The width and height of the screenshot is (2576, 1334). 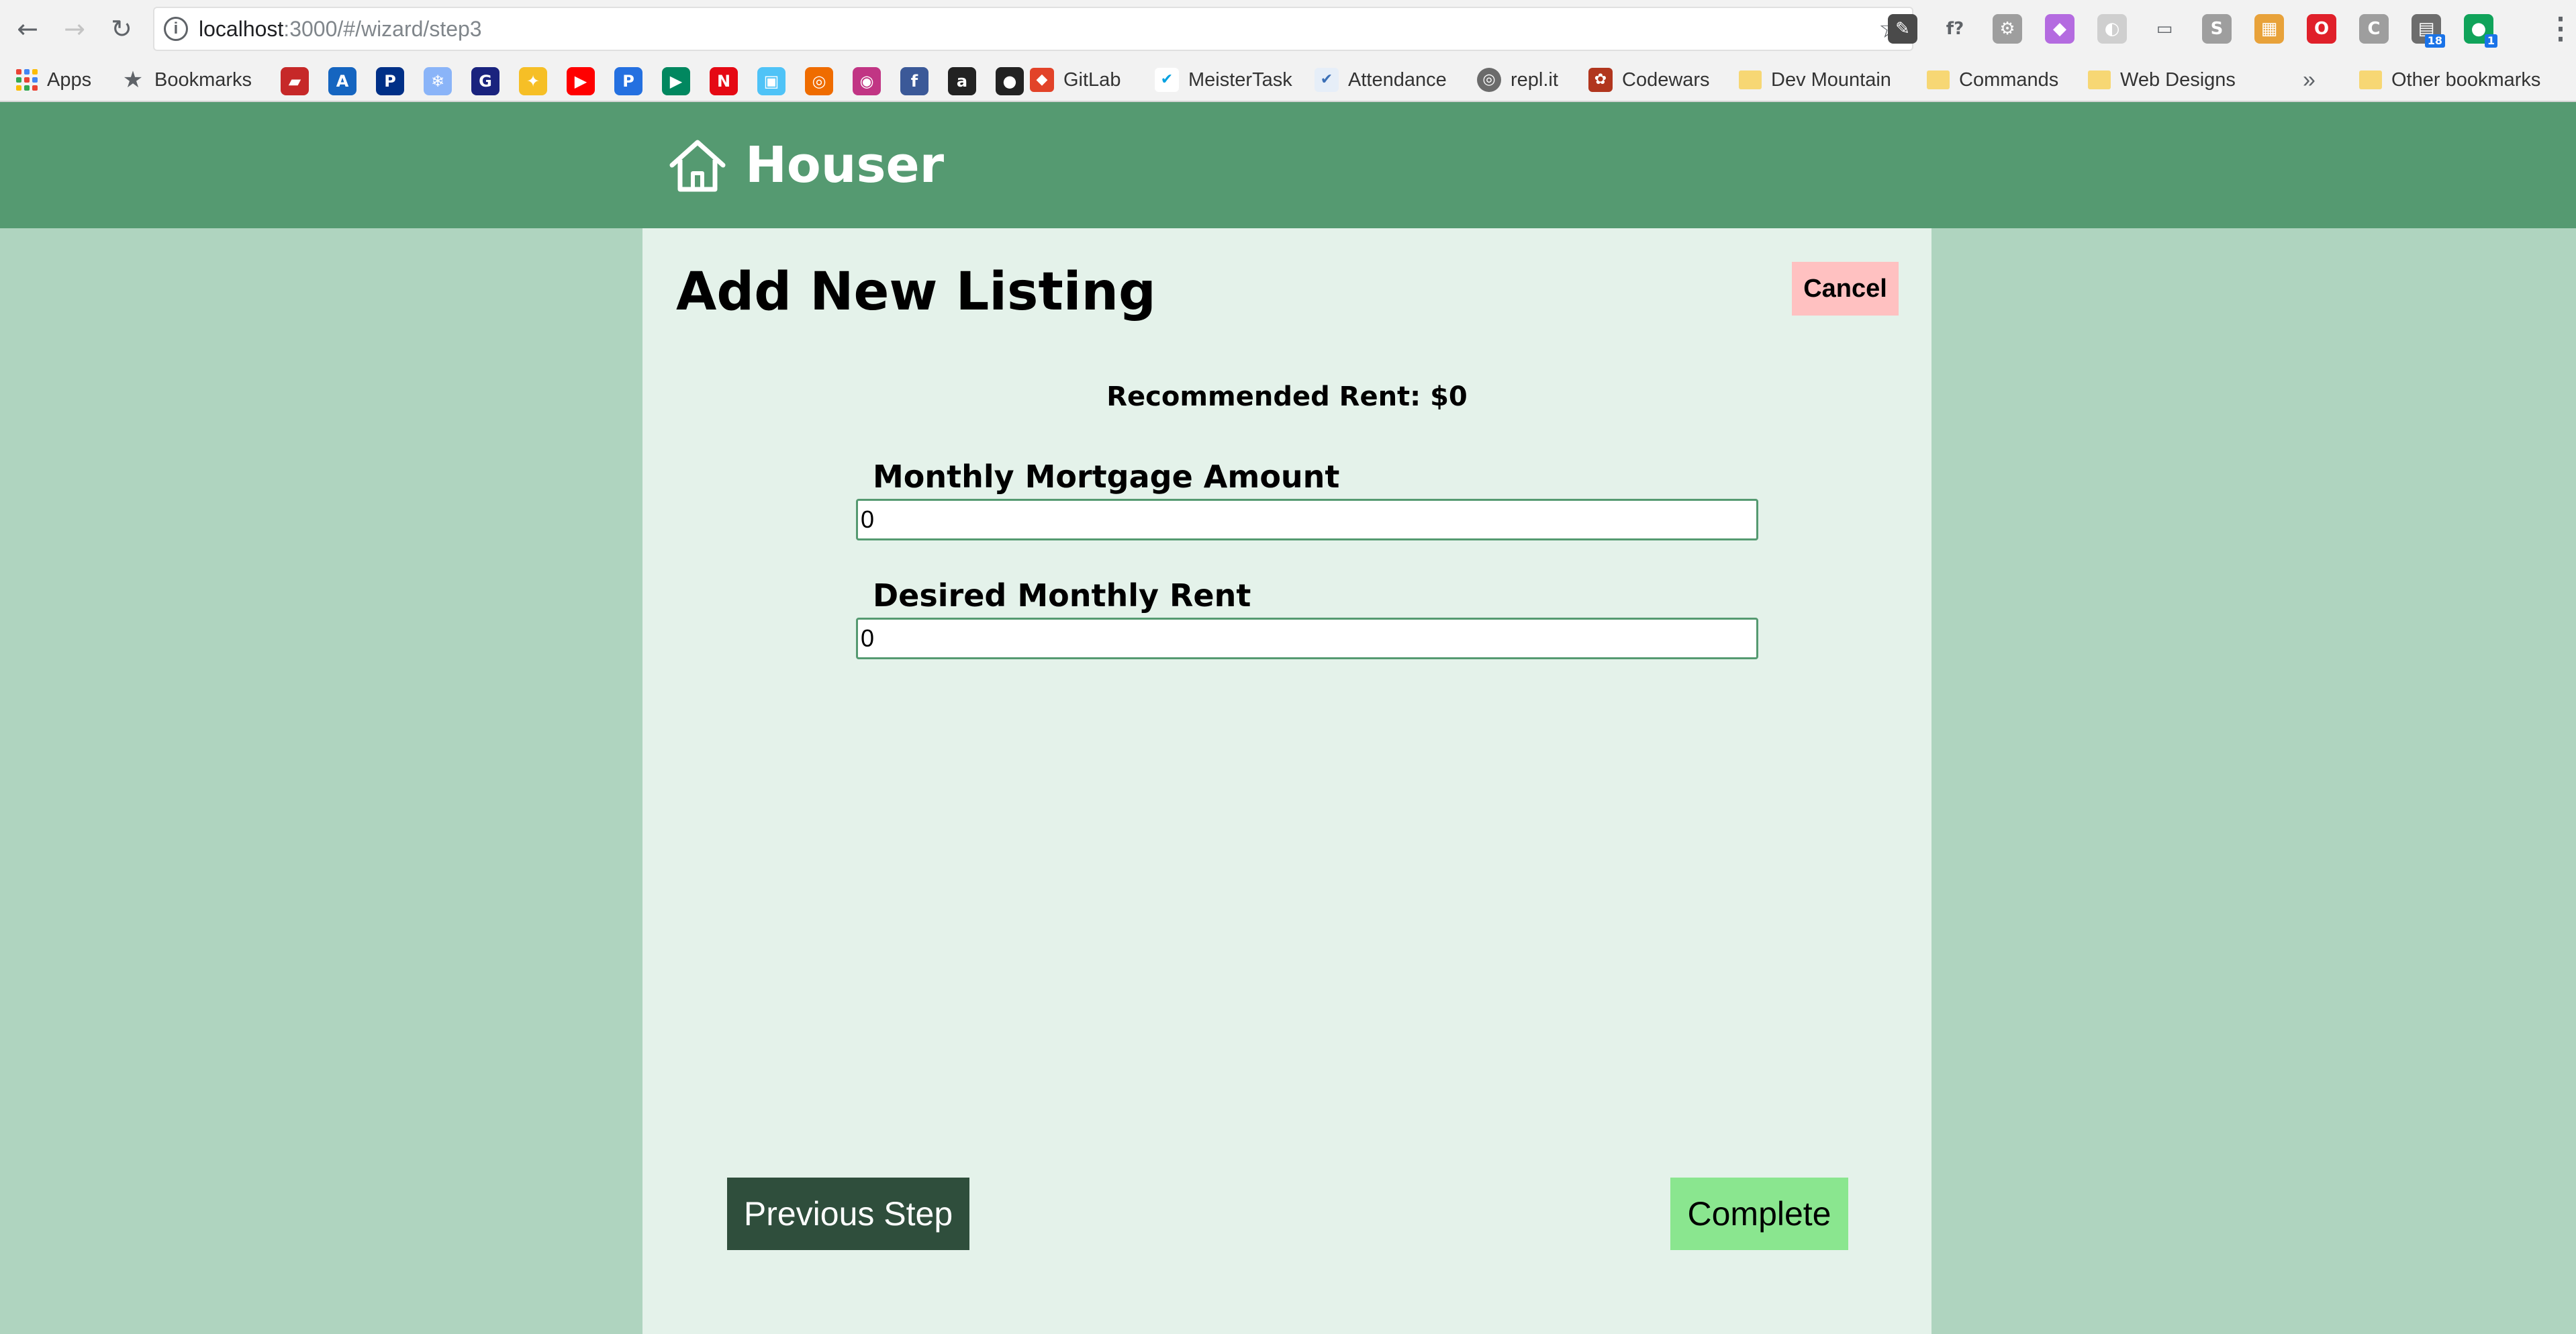 What do you see at coordinates (628, 81) in the screenshot?
I see `pandora-icon: P` at bounding box center [628, 81].